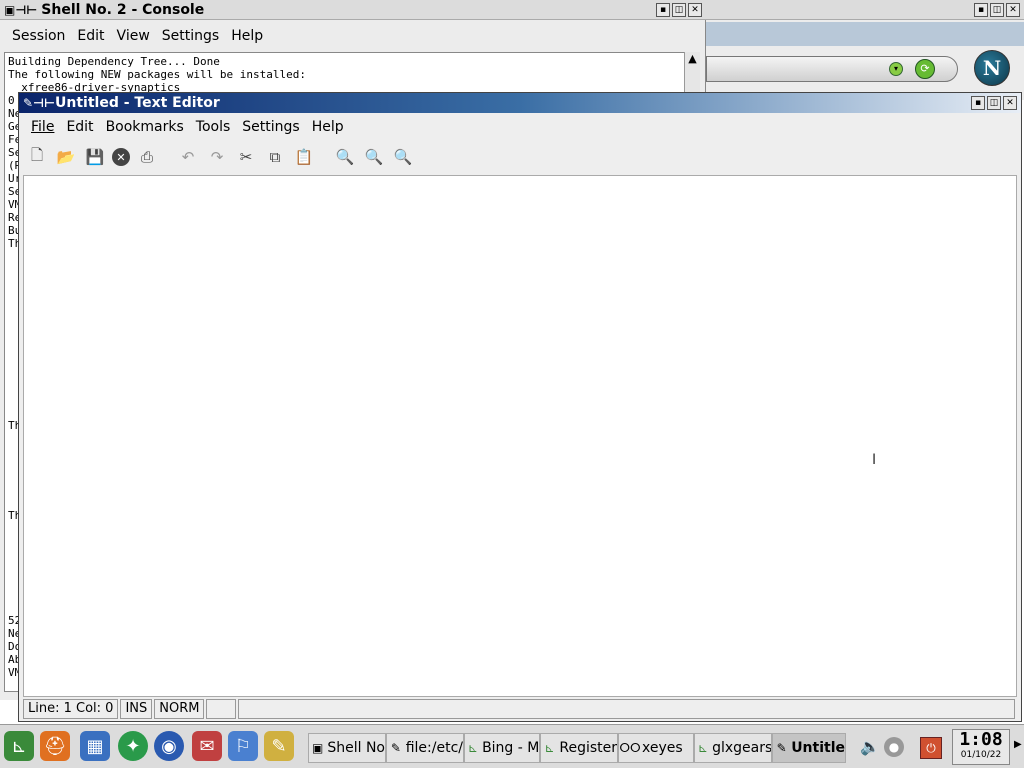 This screenshot has width=1024, height=768. Describe the element at coordinates (374, 157) in the screenshot. I see `zoom-in-icon: 🔍` at that location.